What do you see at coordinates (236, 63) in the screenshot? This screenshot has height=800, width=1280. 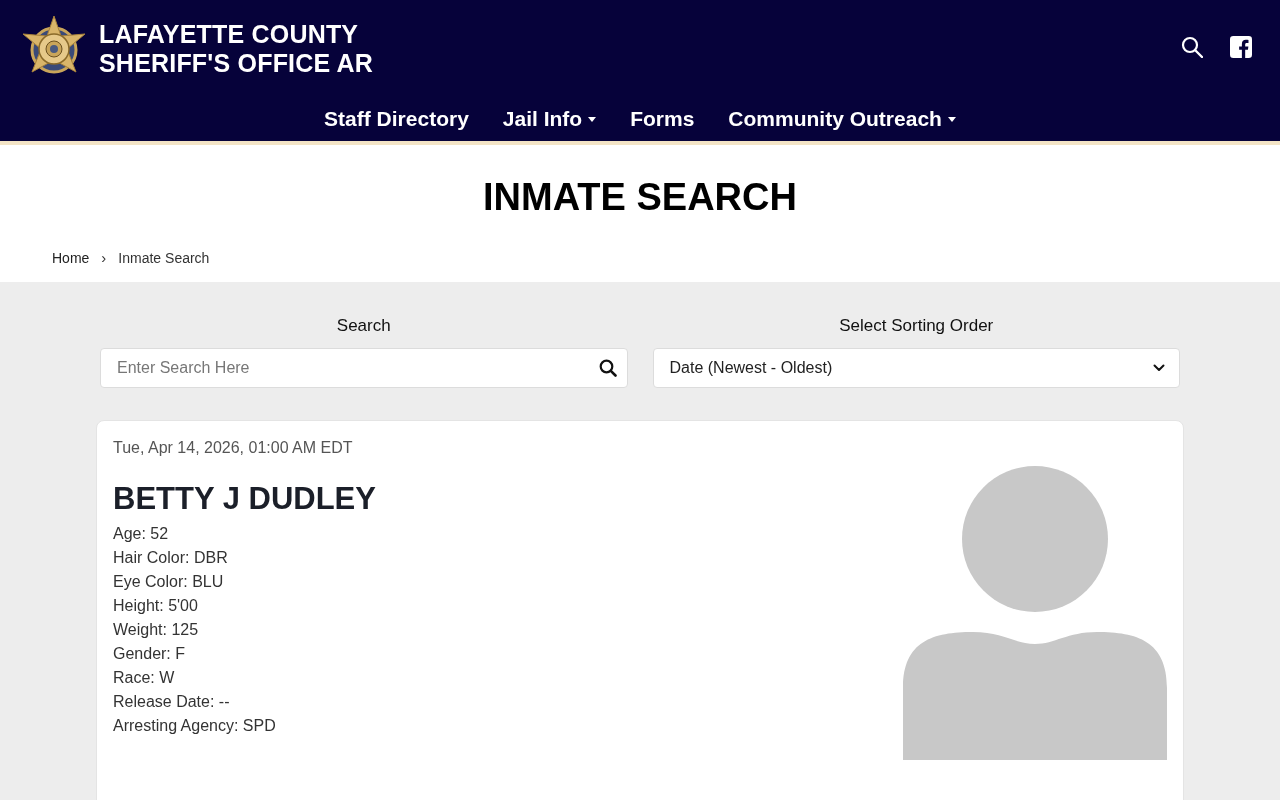 I see `site-title: SHERIFF'S OFFICE AR` at bounding box center [236, 63].